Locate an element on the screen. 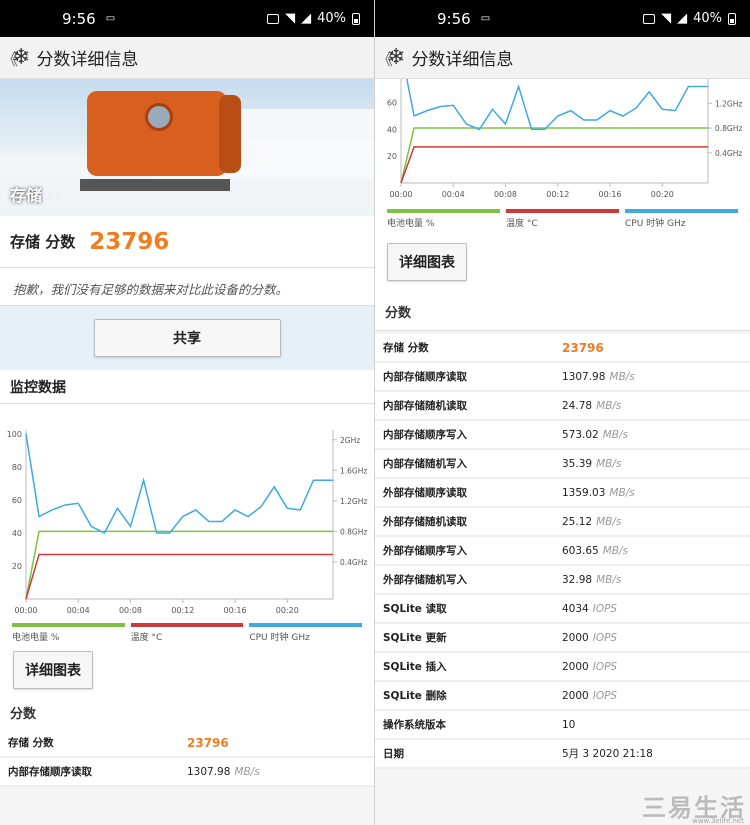 The height and width of the screenshot is (825, 750). score-table-row: 内部存储随机读取 24.78 MB/s is located at coordinates (562, 406).